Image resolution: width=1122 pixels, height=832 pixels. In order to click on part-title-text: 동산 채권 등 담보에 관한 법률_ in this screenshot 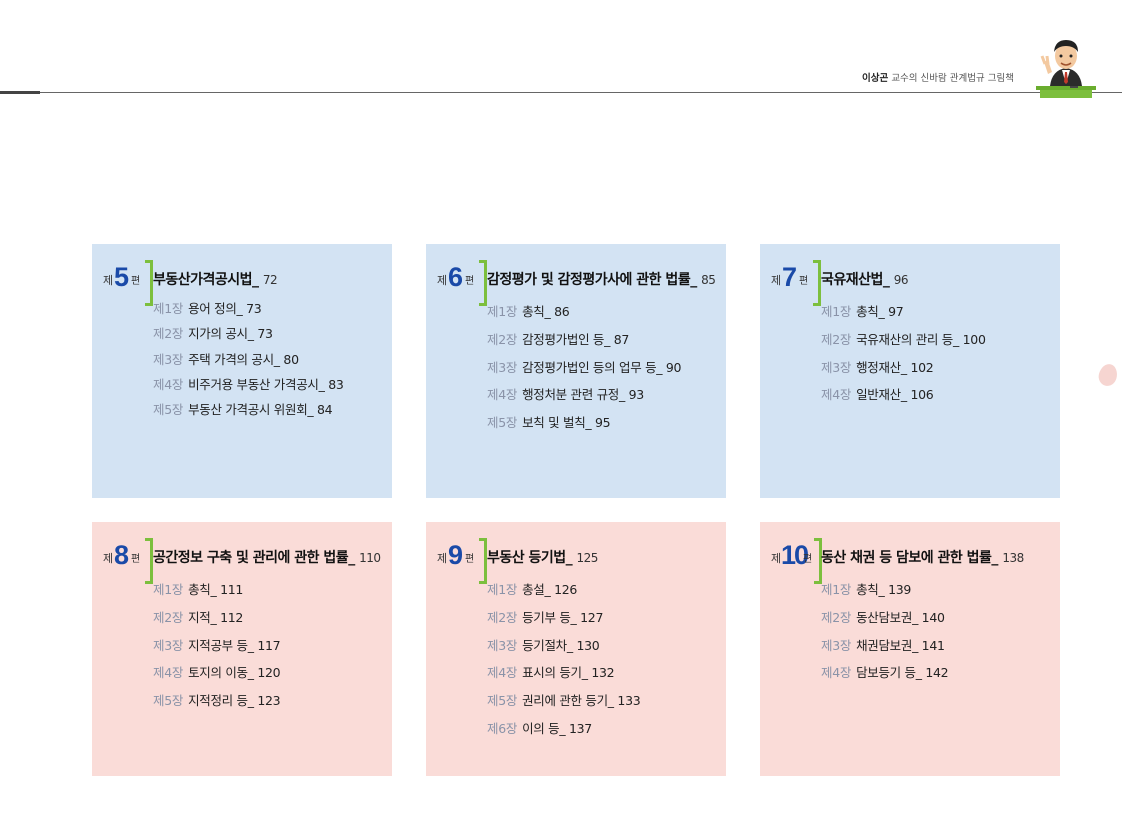, I will do `click(909, 558)`.